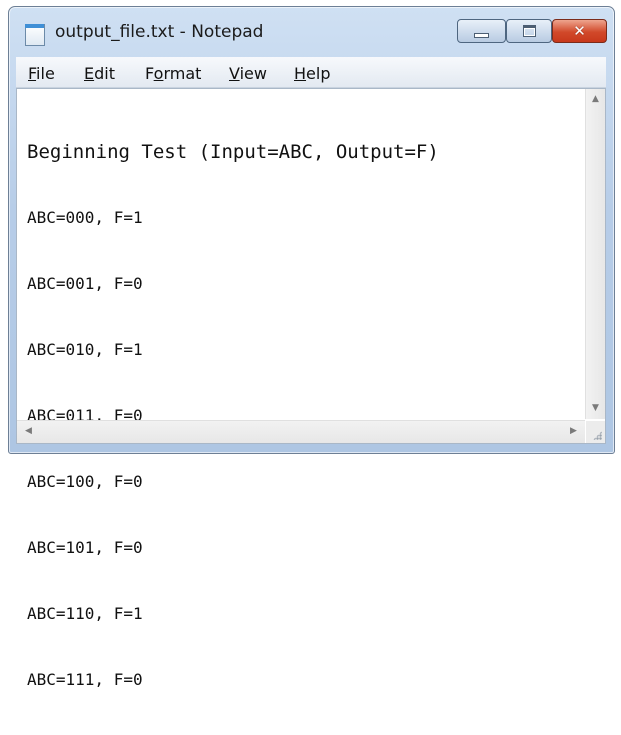 This screenshot has height=735, width=621. I want to click on scroll-down-arrow-icon: ▼, so click(595, 408).